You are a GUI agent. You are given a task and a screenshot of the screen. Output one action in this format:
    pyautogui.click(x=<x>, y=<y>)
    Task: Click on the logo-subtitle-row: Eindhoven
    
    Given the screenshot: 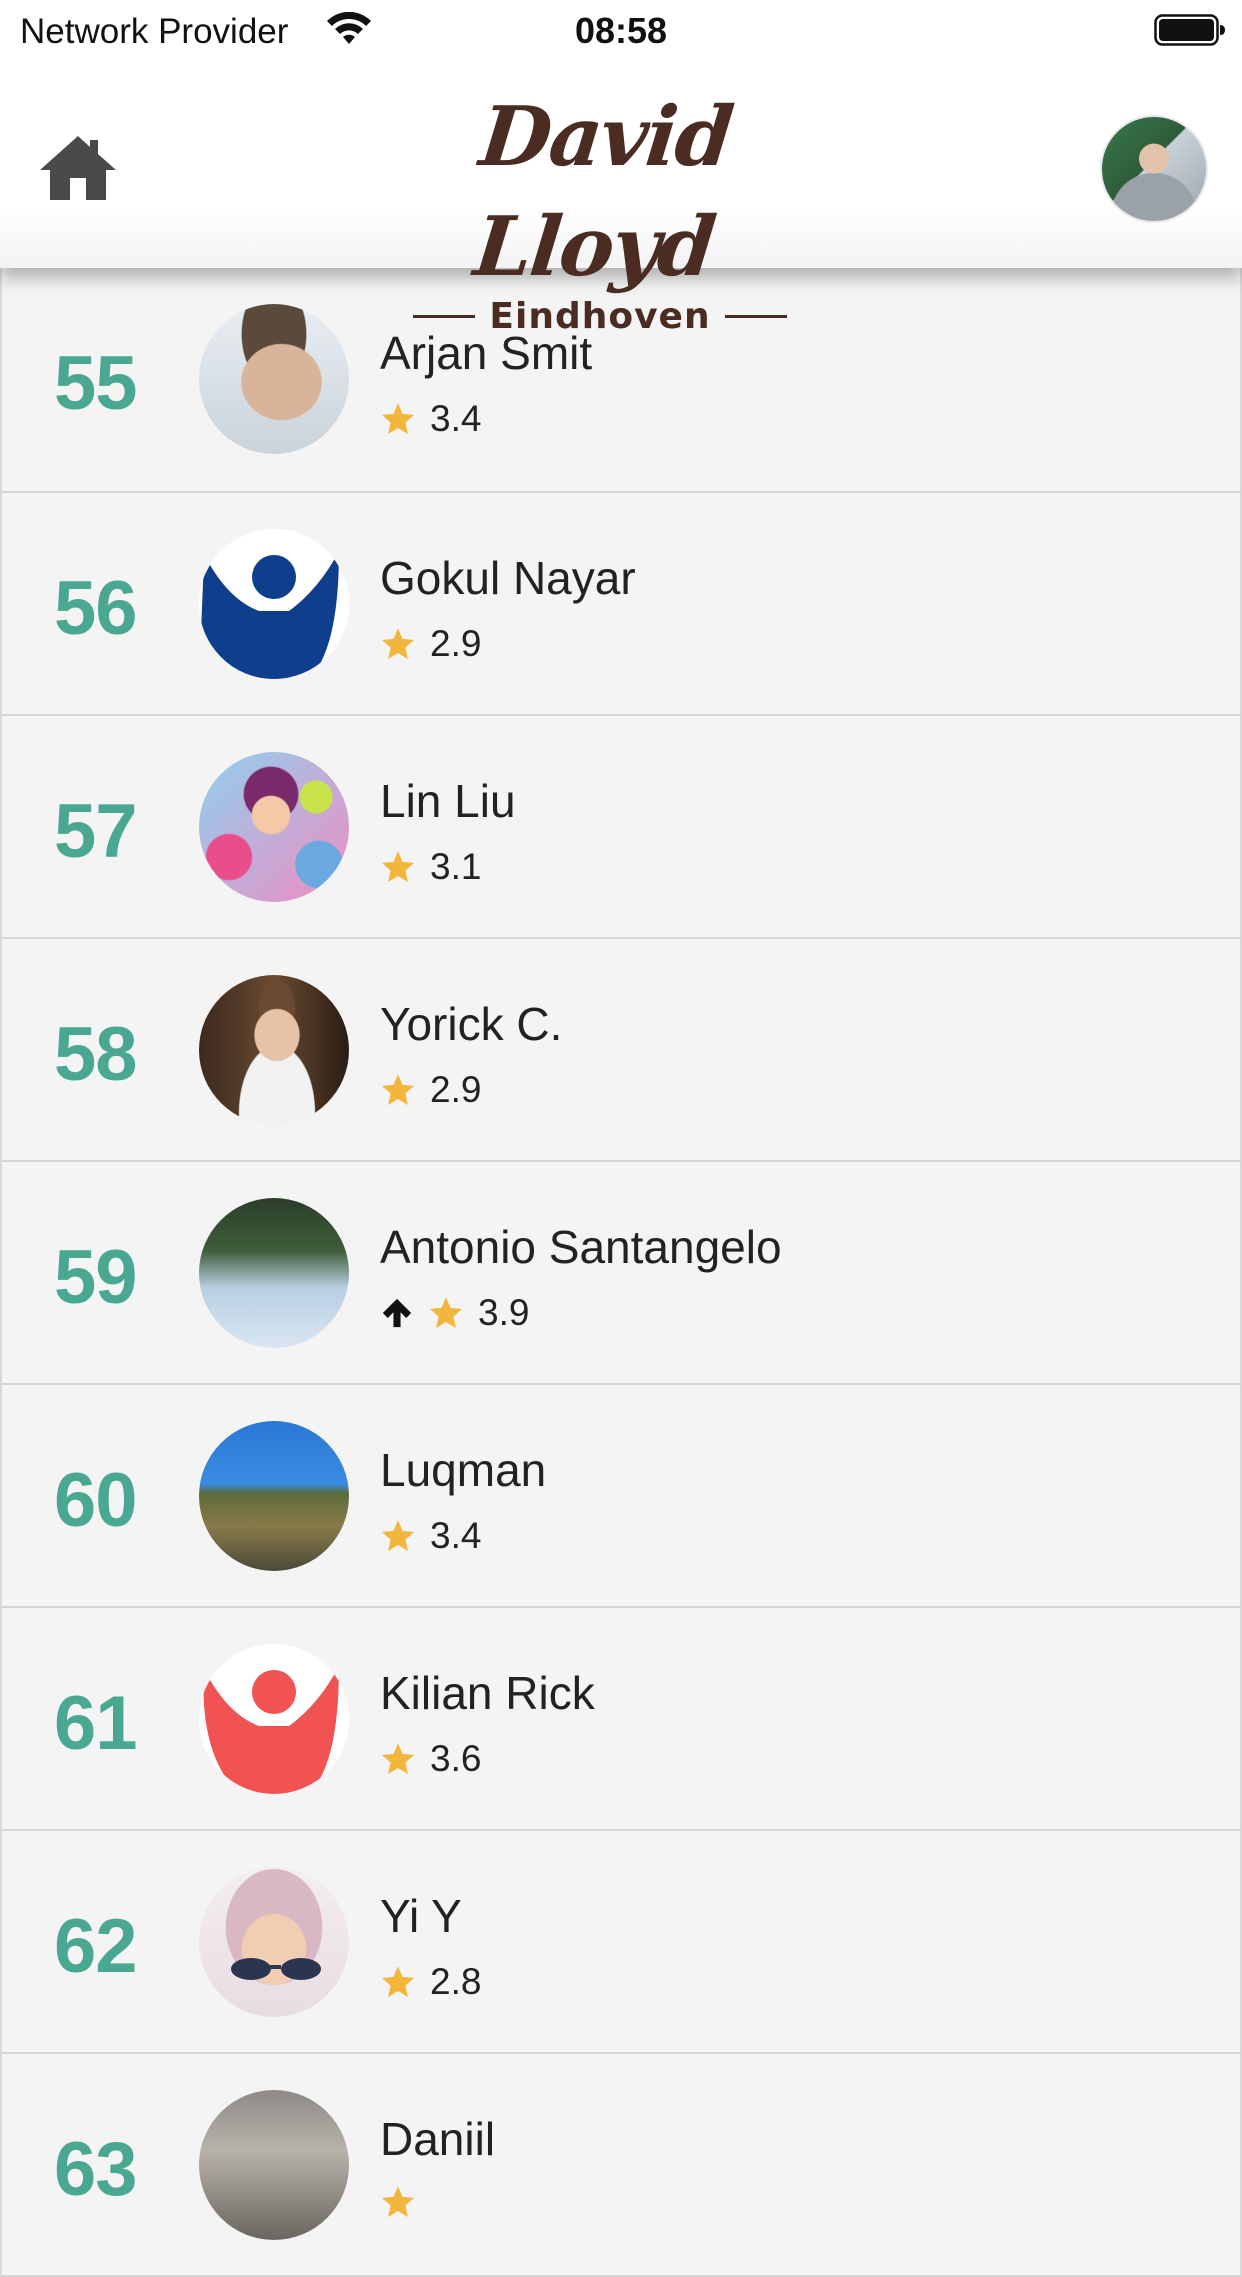 What is the action you would take?
    pyautogui.click(x=600, y=316)
    